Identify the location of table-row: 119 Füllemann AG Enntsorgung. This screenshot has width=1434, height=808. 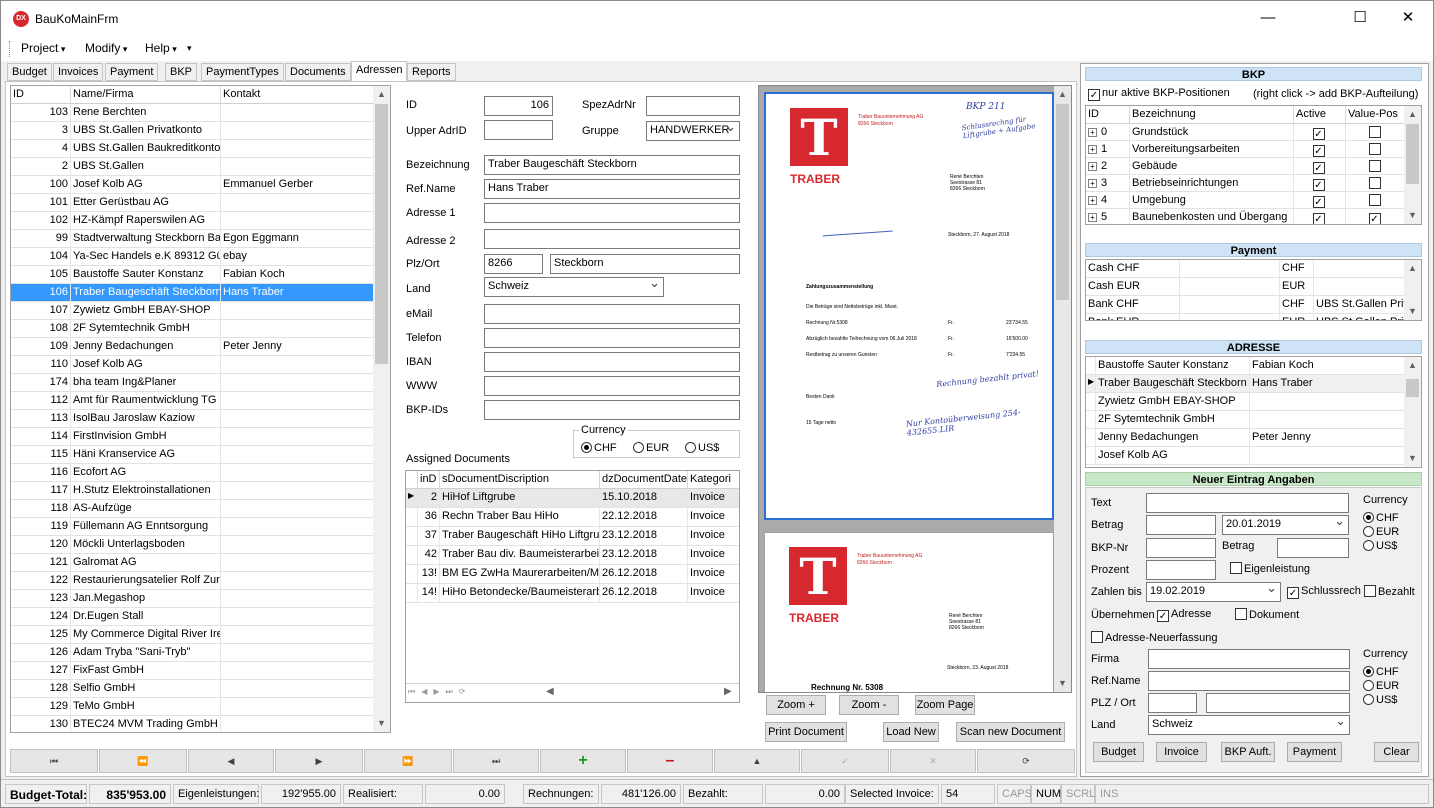
(193, 527).